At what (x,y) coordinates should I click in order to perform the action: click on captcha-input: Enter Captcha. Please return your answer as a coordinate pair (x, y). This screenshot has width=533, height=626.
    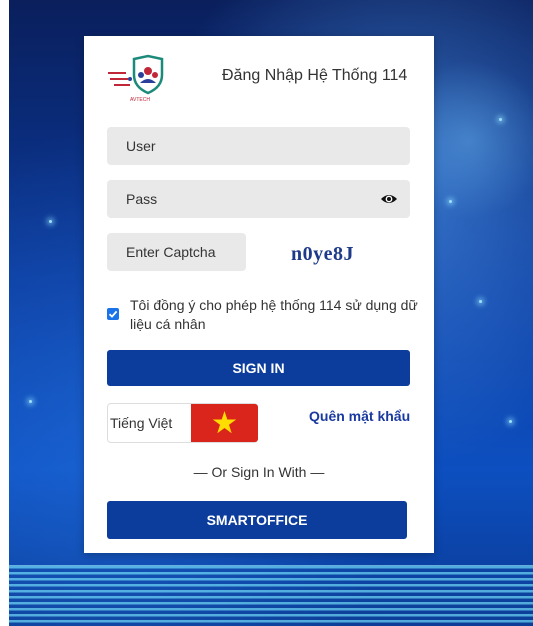
    Looking at the image, I should click on (176, 252).